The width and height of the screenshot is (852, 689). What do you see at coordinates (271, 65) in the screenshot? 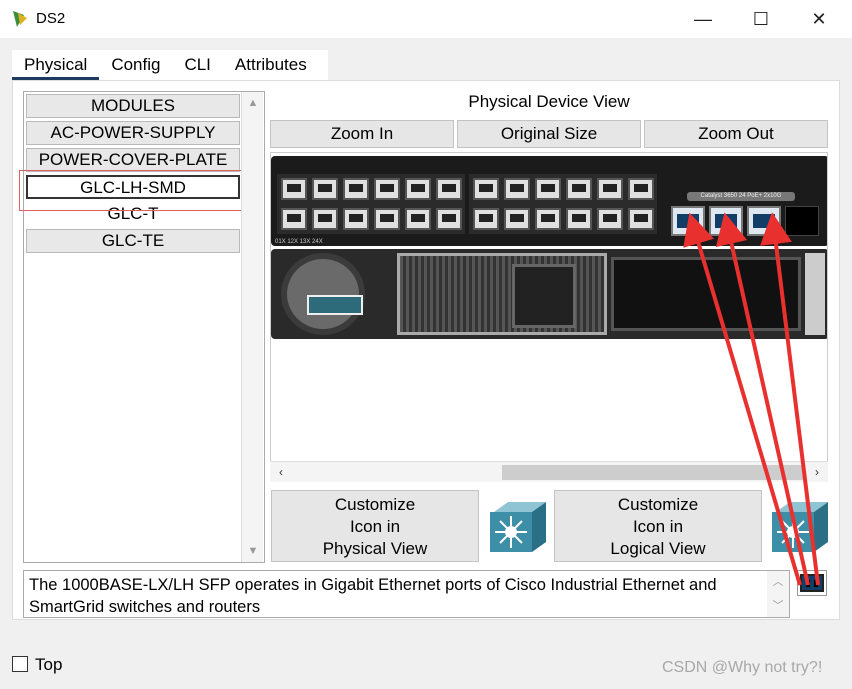
I see `tab-attributes: Attributes` at bounding box center [271, 65].